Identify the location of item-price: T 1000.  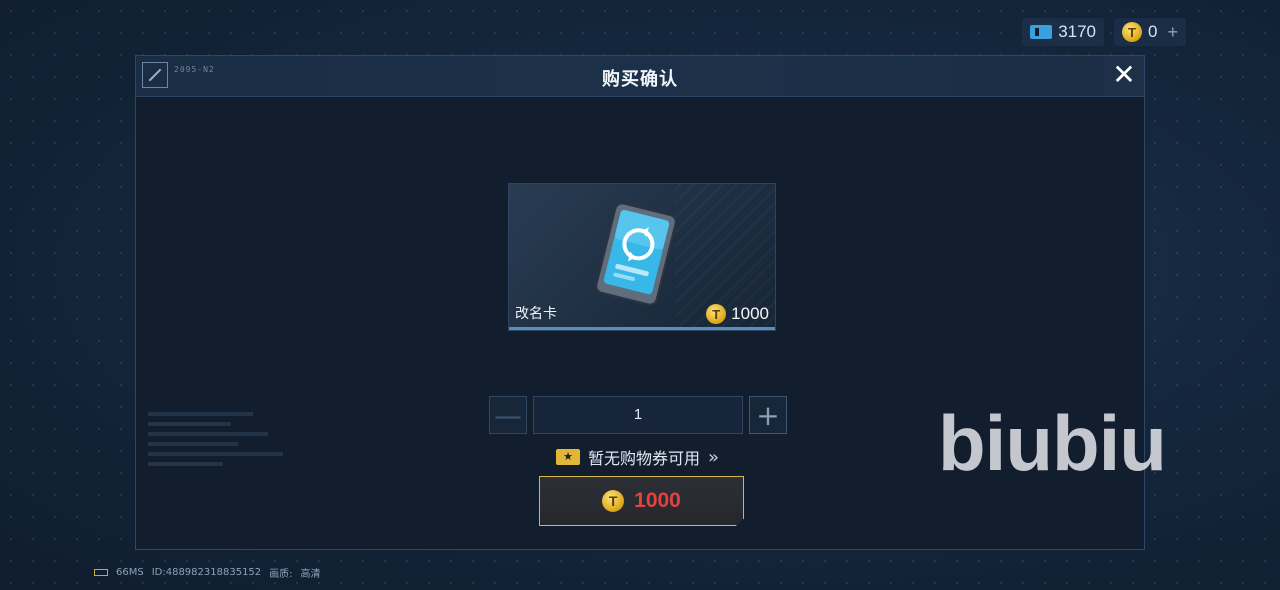
(737, 314).